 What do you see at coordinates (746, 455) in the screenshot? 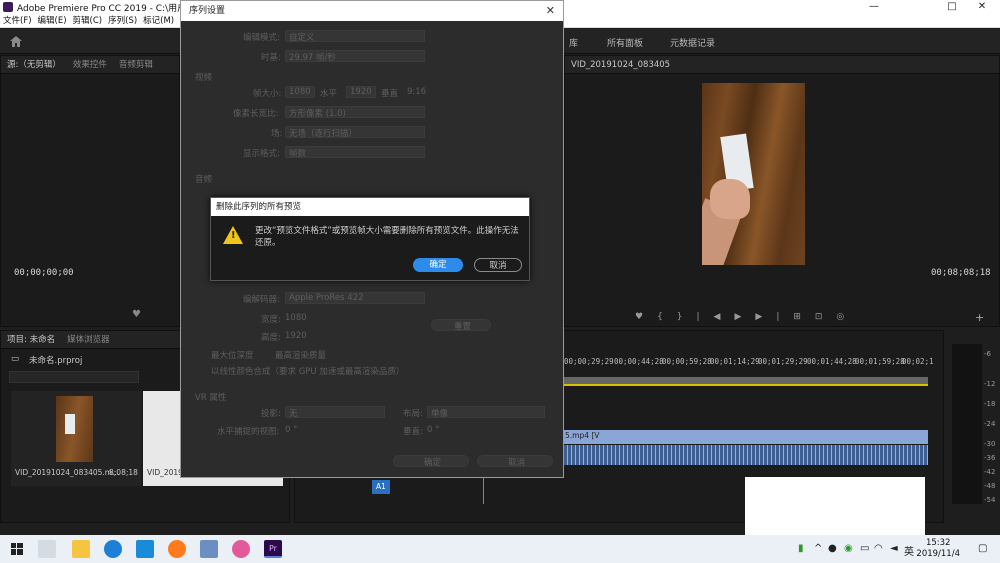
I see `audio-clip` at bounding box center [746, 455].